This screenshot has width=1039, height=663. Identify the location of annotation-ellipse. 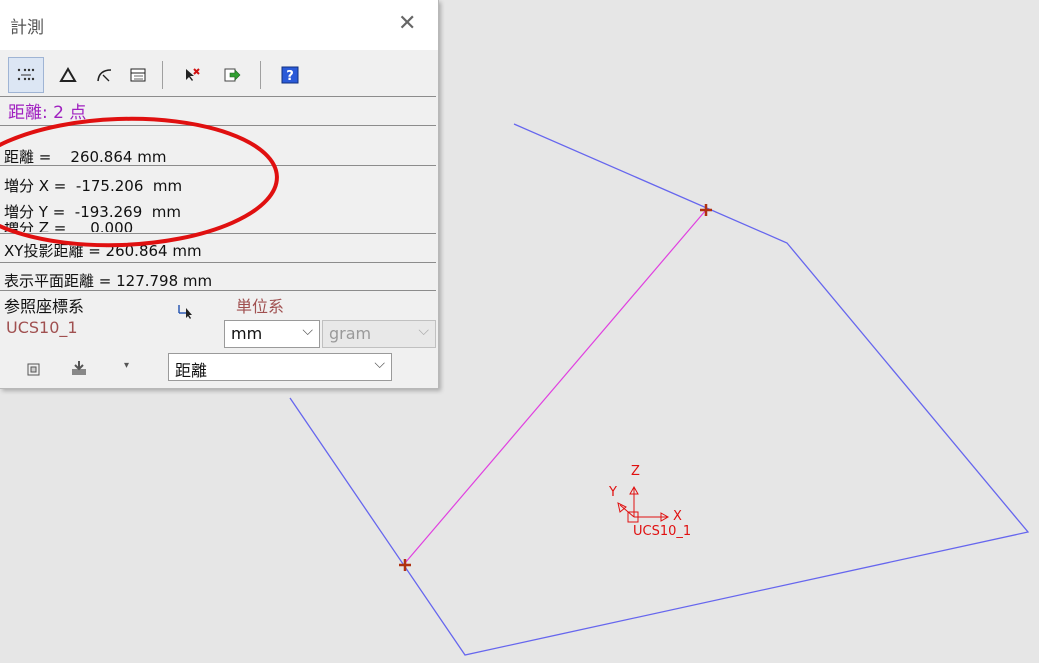
(139, 182).